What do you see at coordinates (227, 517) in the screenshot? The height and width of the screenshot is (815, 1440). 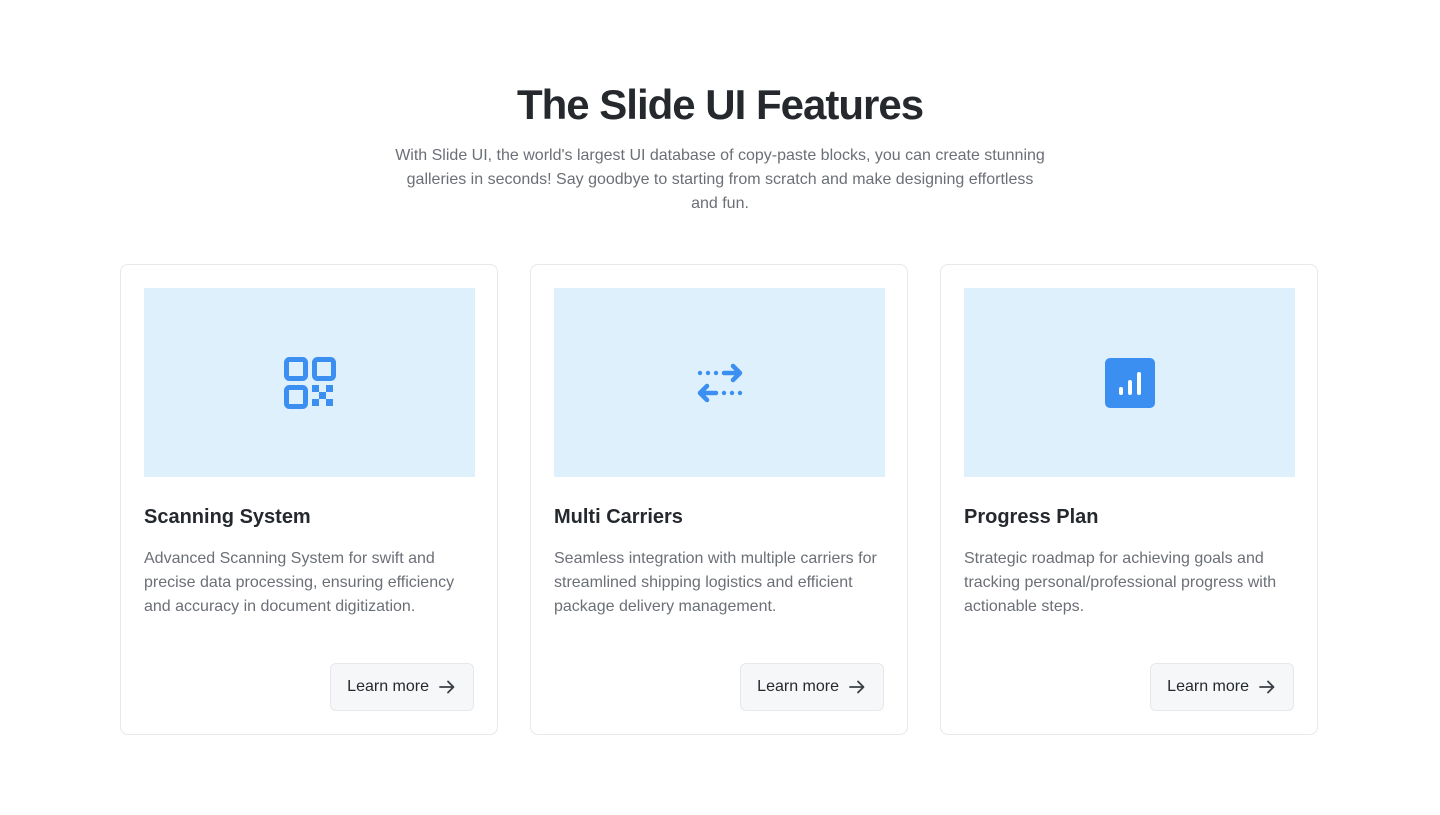 I see `card-title: Scanning System` at bounding box center [227, 517].